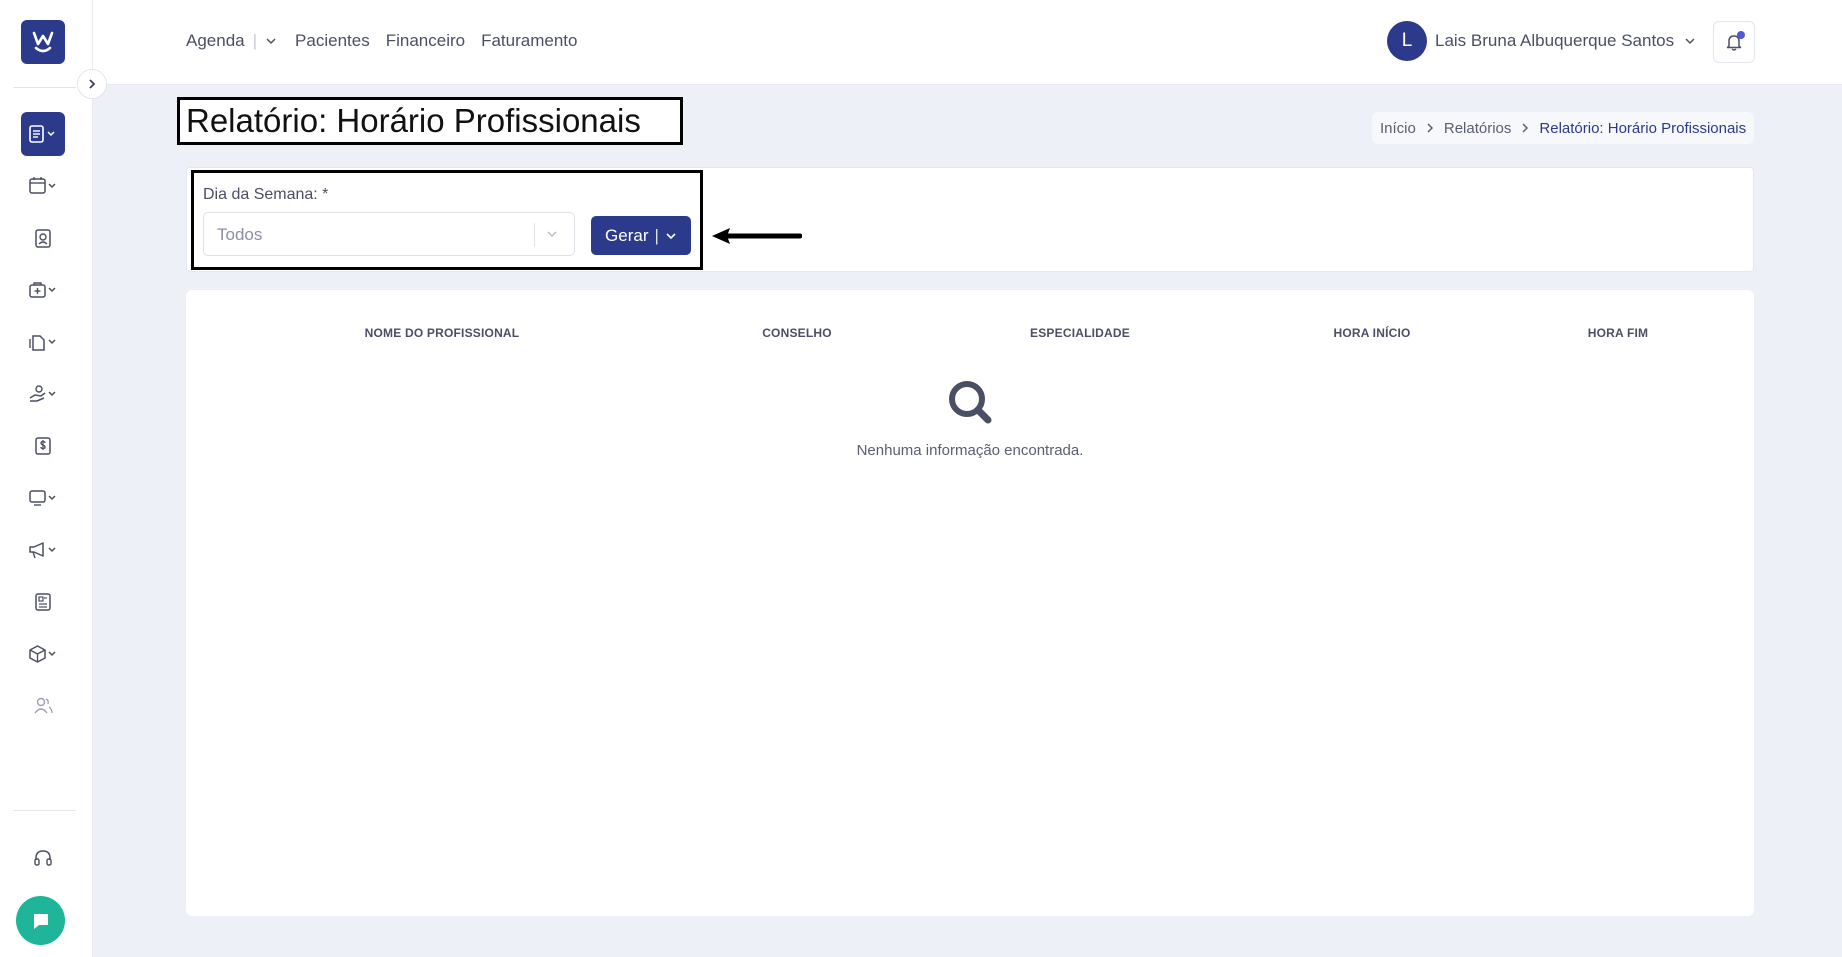 This screenshot has height=957, width=1842. Describe the element at coordinates (43, 42) in the screenshot. I see `w-logo-icon` at that location.